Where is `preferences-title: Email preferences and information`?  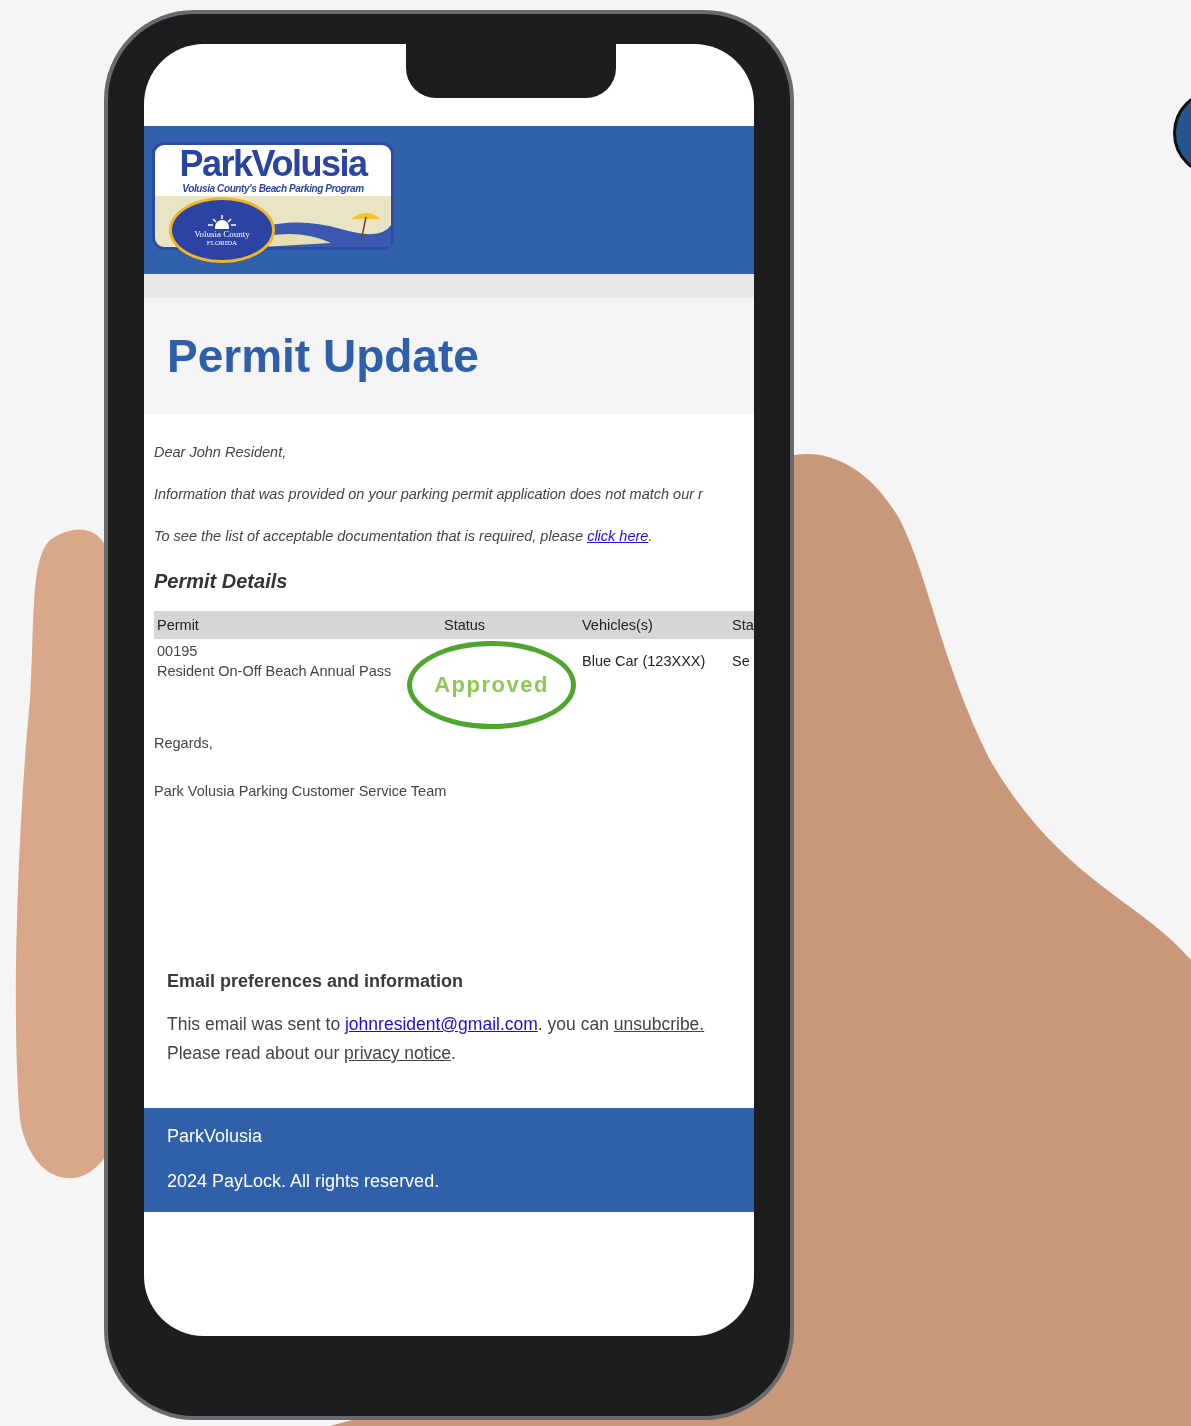 preferences-title: Email preferences and information is located at coordinates (316, 981).